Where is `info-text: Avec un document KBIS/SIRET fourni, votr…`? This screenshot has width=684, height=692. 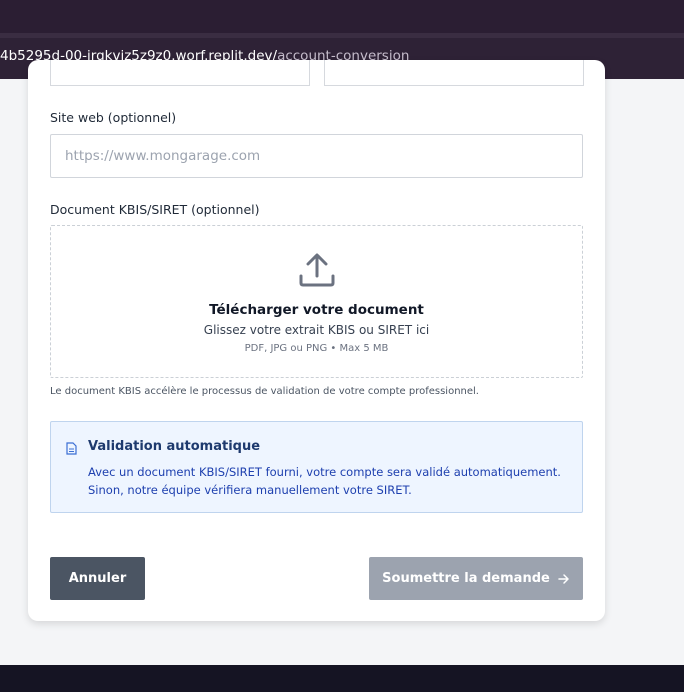
info-text: Avec un document KBIS/SIRET fourni, votr… is located at coordinates (328, 481).